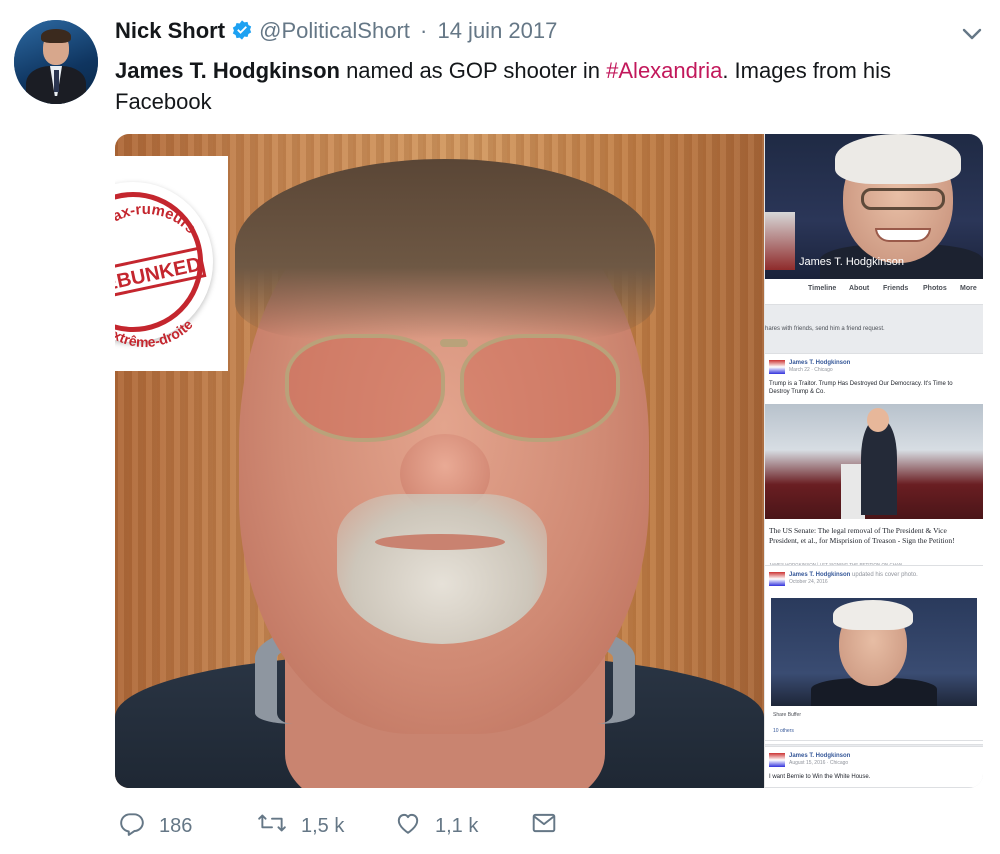 The width and height of the screenshot is (1000, 854). I want to click on badge-top-text: Hoax-rumeurs, so click(157, 219).